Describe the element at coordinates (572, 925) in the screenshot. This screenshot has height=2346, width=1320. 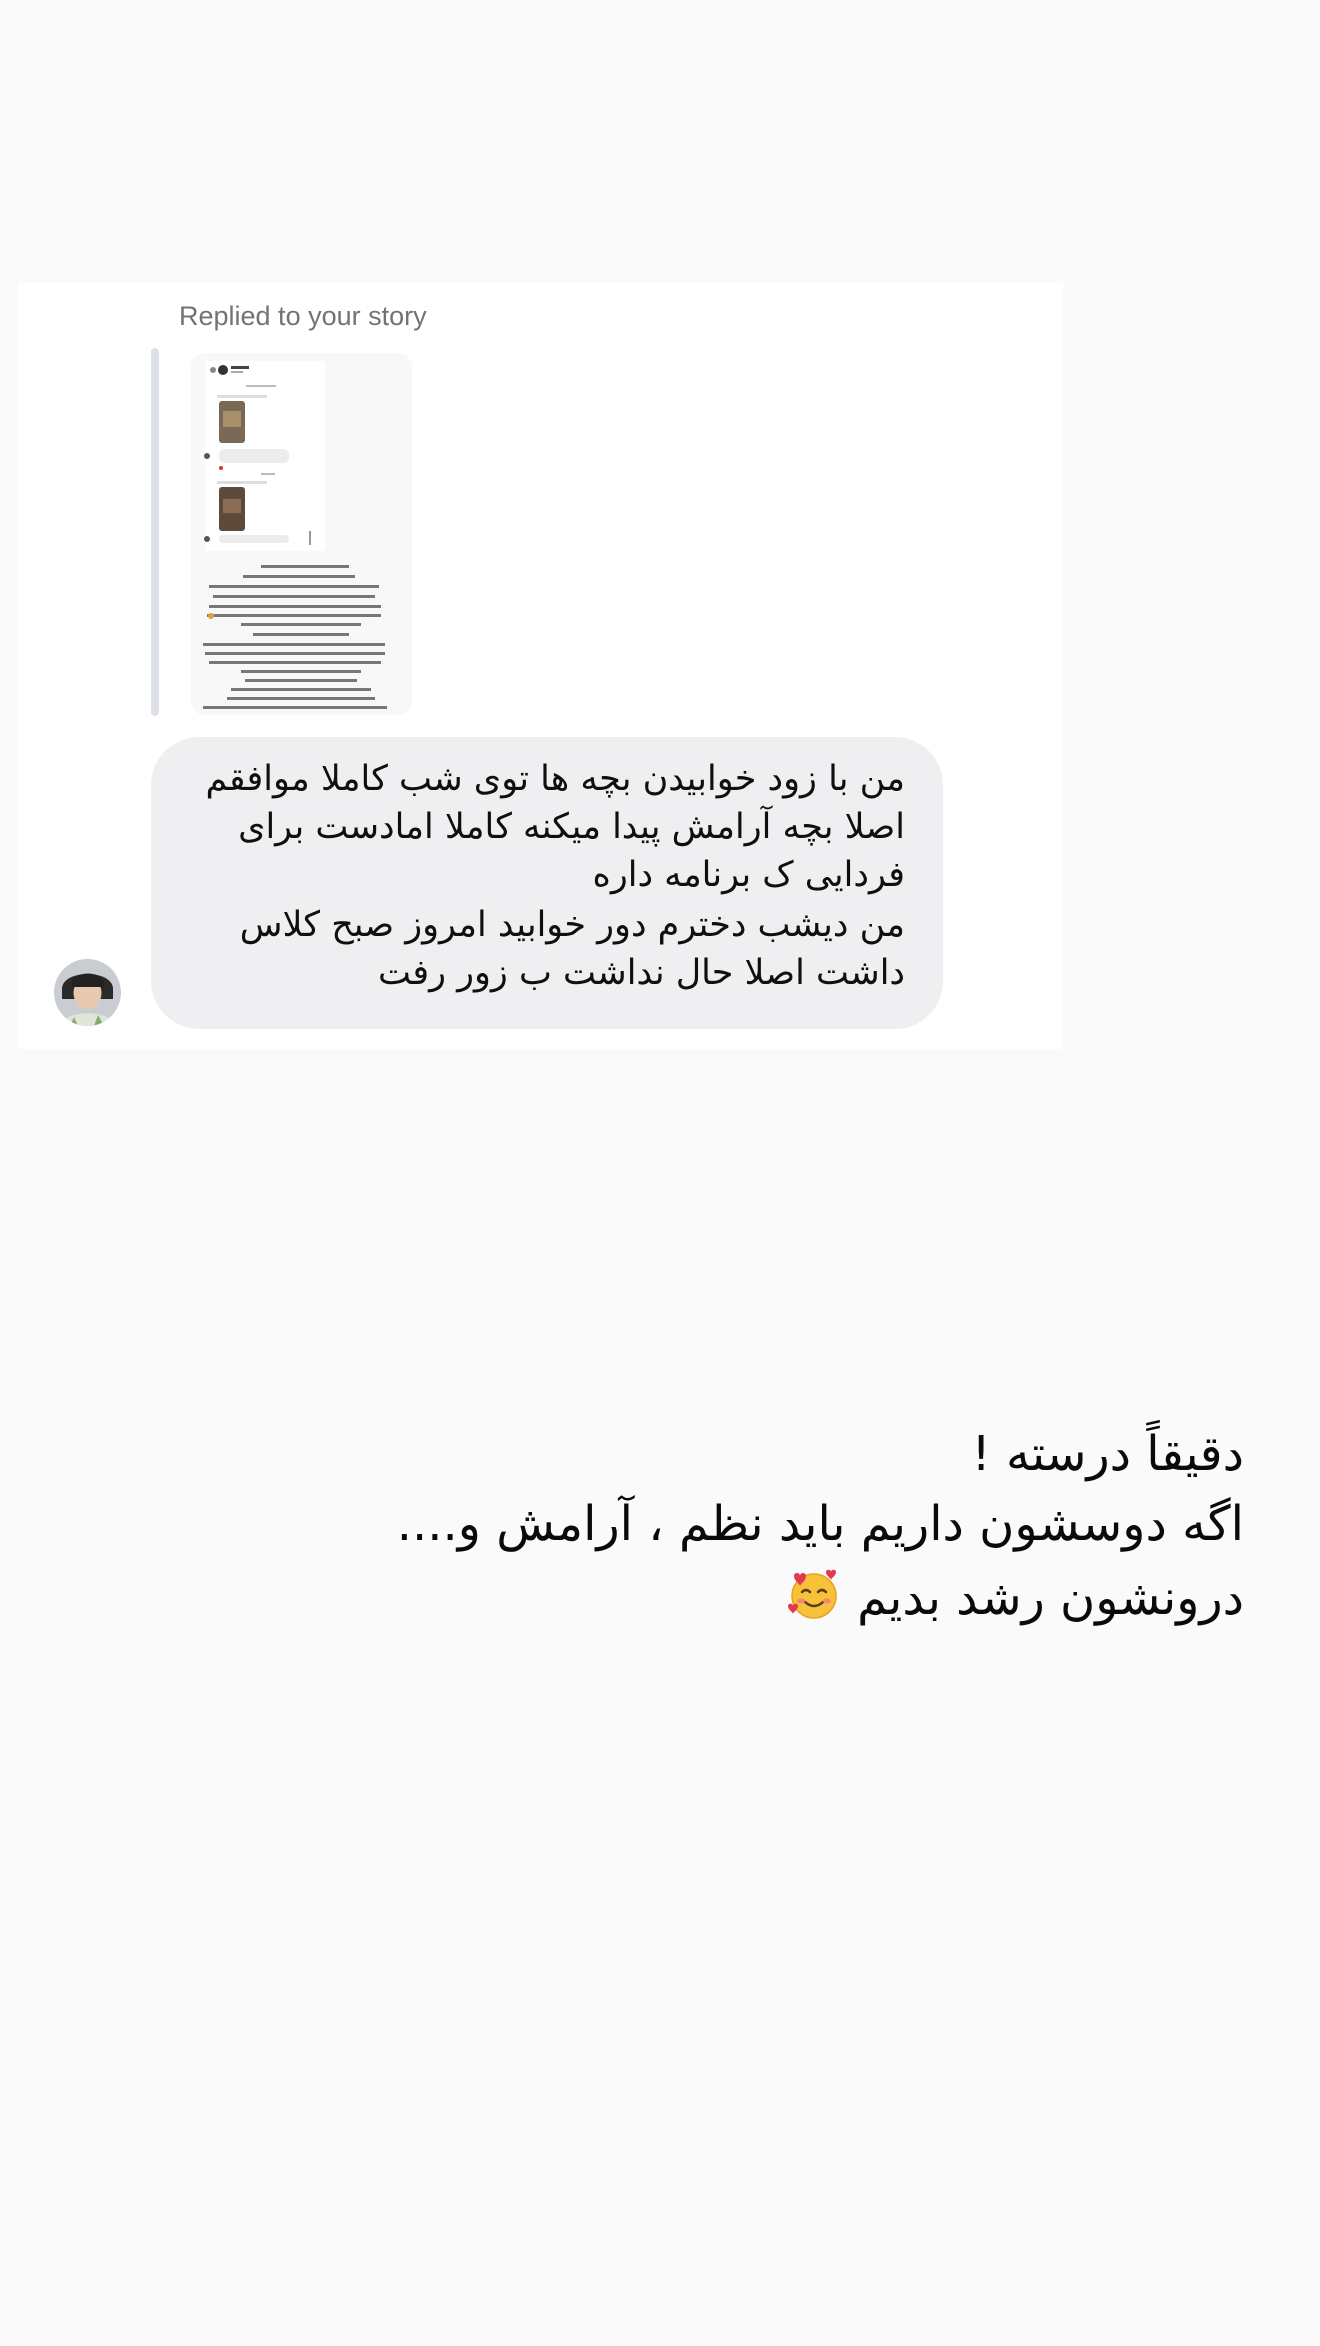
I see `message-line: من دیشب دخترم دور خوابید امروز صبح کلاس` at that location.